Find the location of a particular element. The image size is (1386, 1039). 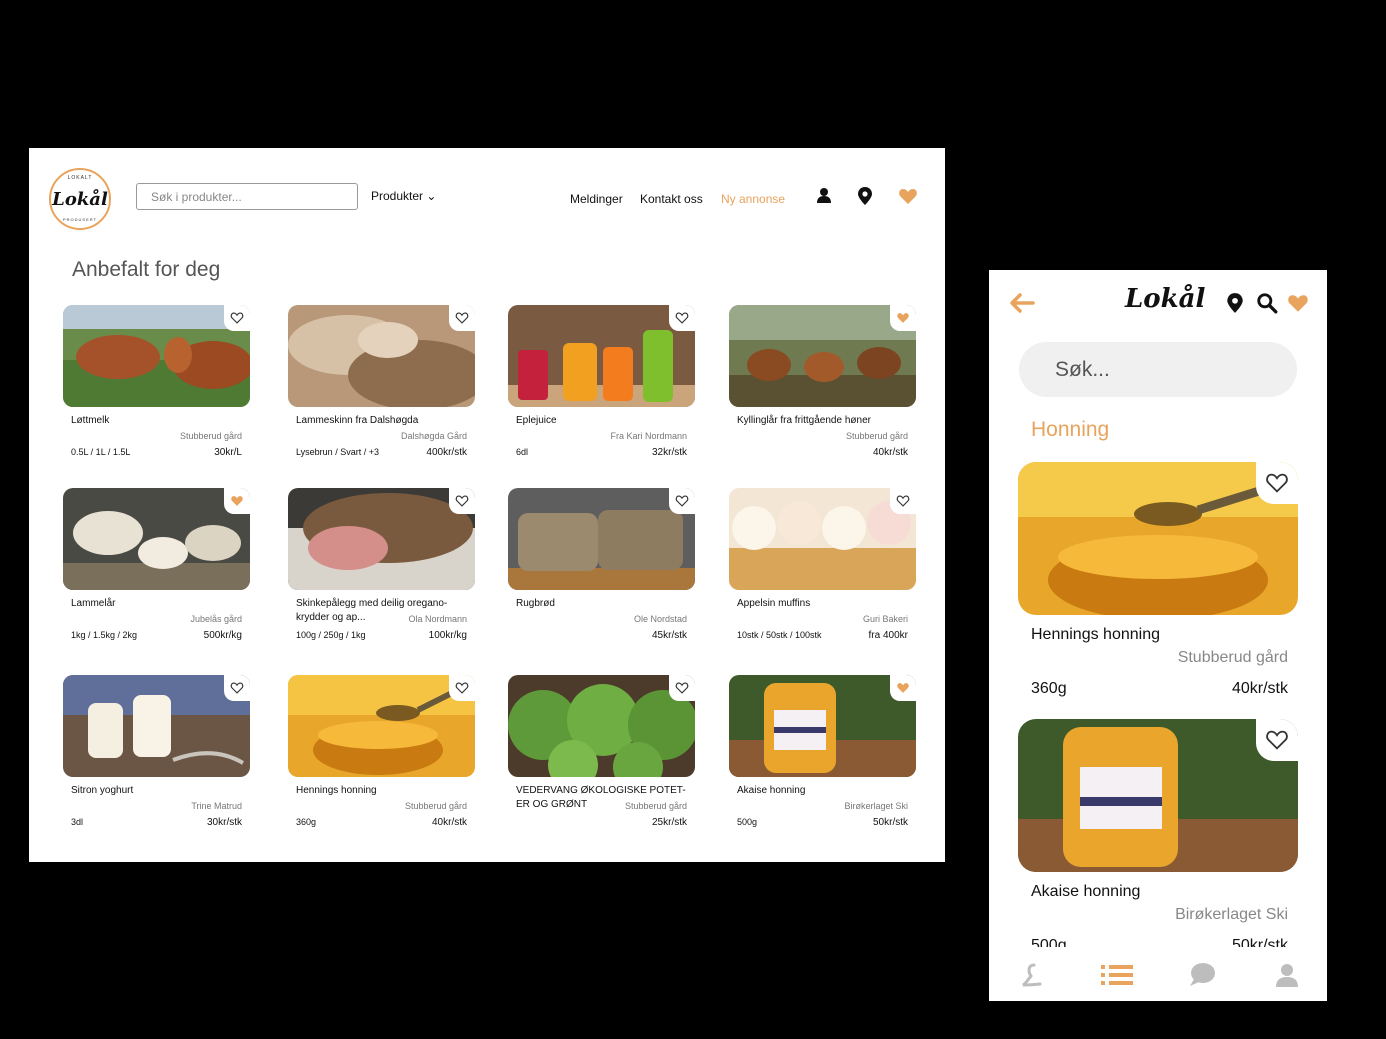

nav-messages: Meldinger is located at coordinates (596, 199).